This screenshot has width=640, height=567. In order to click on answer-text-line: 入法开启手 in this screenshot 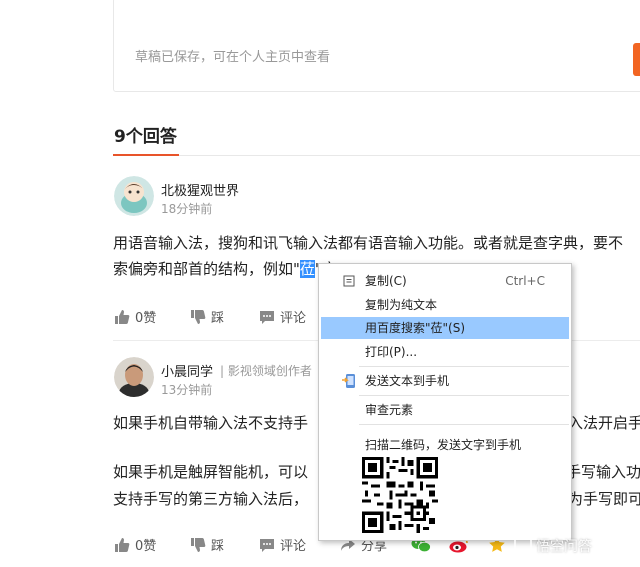, I will do `click(604, 423)`.